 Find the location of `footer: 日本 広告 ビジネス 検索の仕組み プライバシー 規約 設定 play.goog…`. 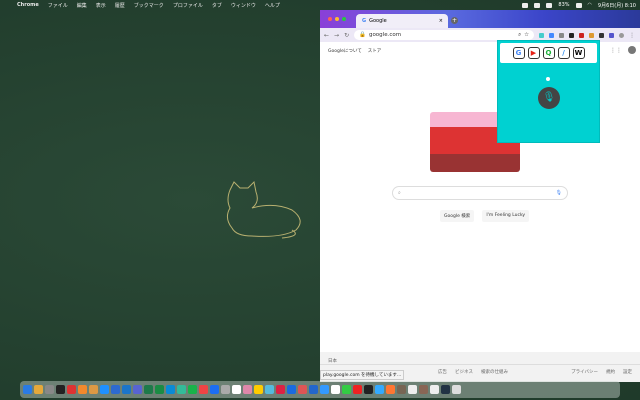

footer: 日本 広告 ビジネス 検索の仕組み プライバシー 規約 設定 play.goog… is located at coordinates (480, 367).